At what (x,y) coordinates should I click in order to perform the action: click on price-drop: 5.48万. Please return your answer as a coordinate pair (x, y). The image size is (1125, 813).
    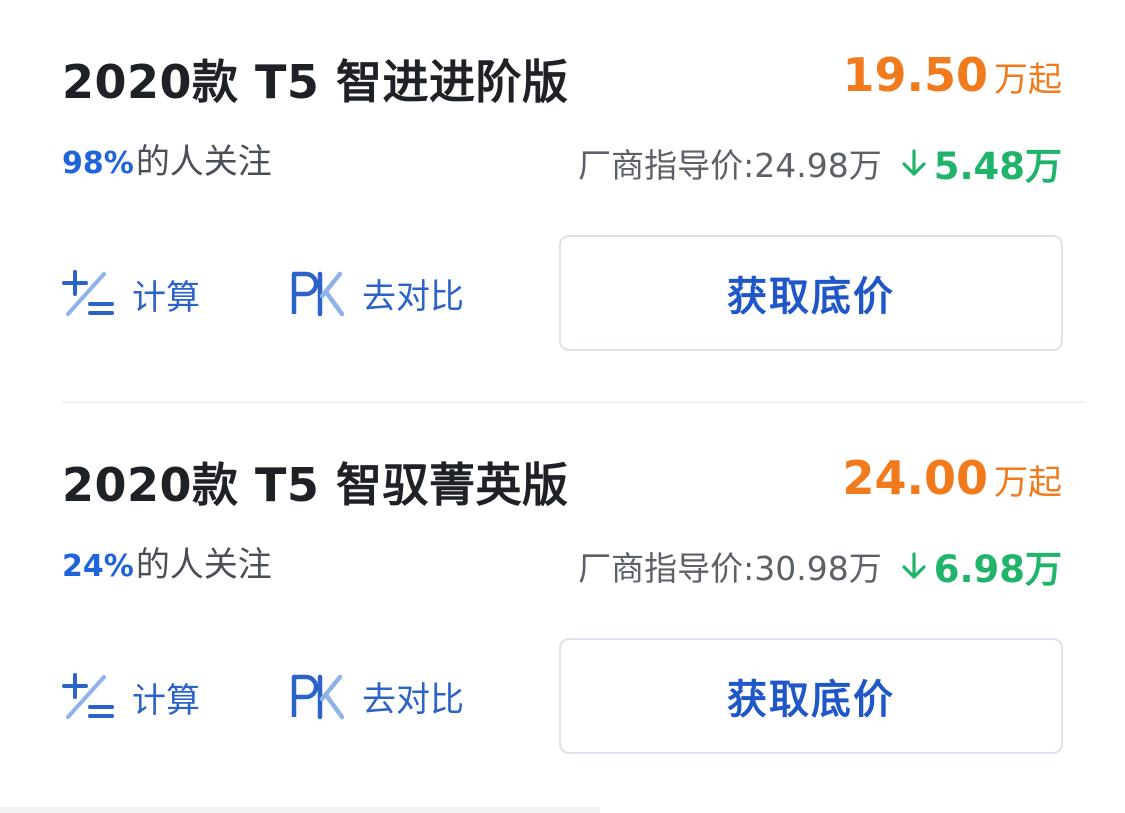
    Looking at the image, I should click on (997, 166).